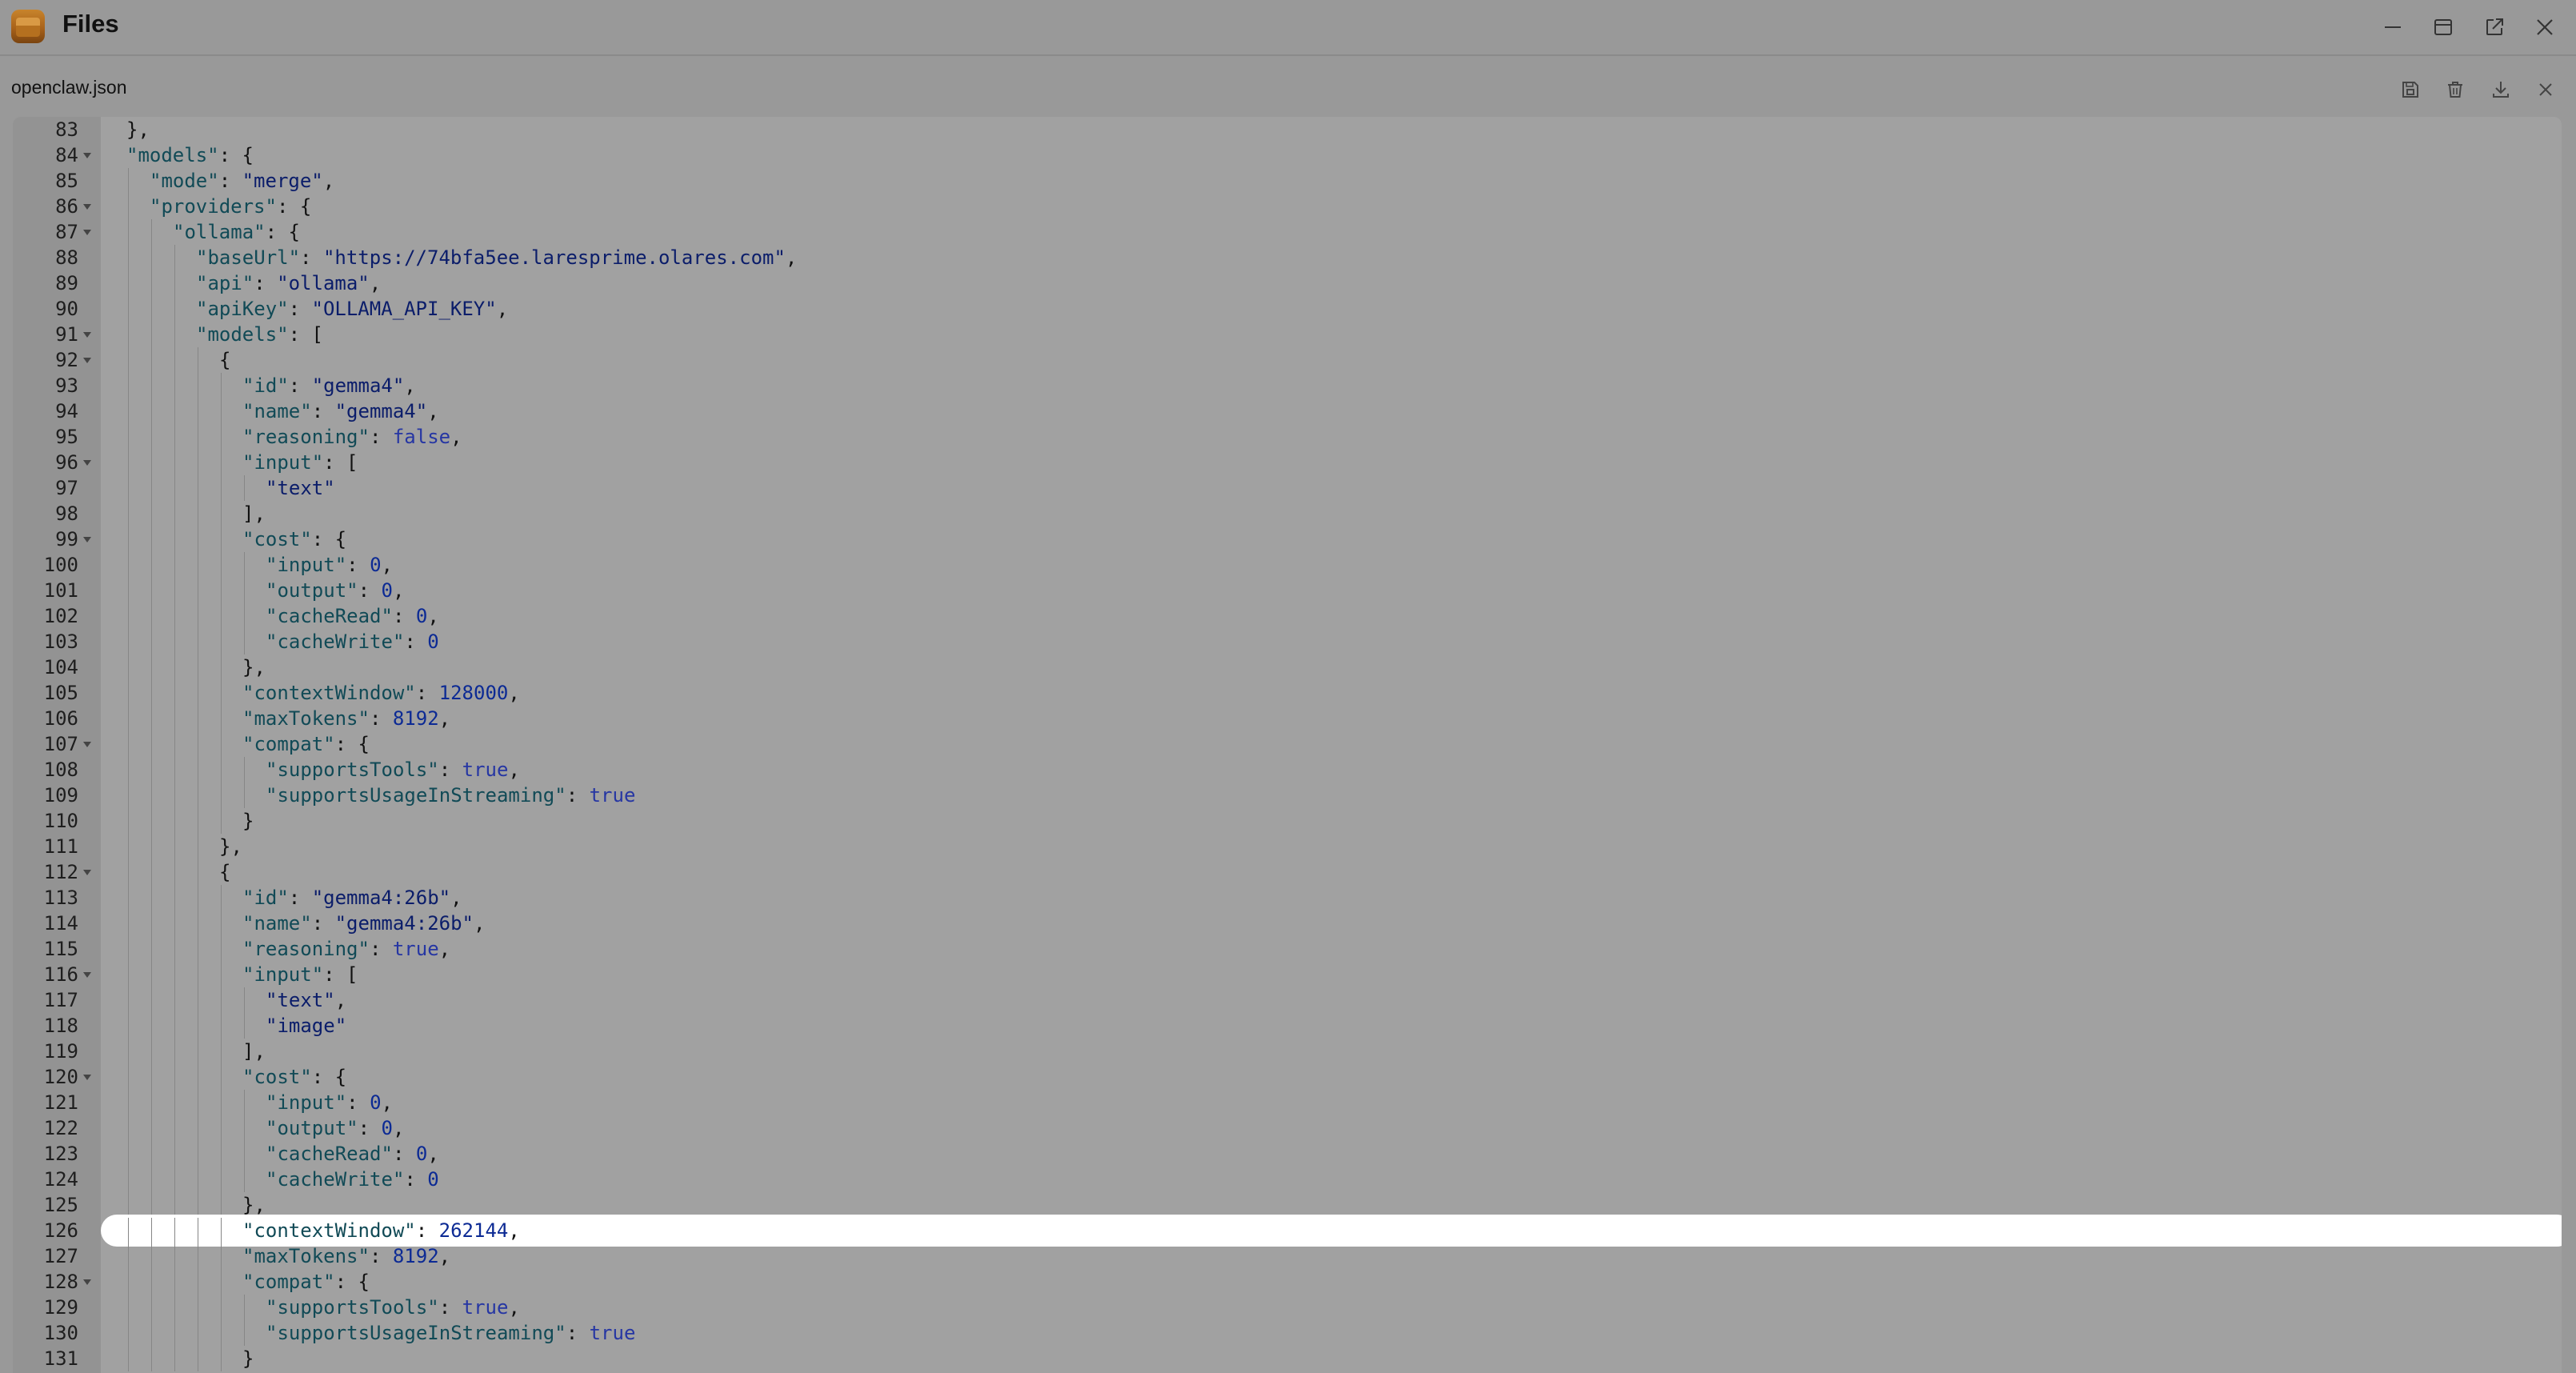 The width and height of the screenshot is (2576, 1373). What do you see at coordinates (2455, 90) in the screenshot?
I see `delete-button` at bounding box center [2455, 90].